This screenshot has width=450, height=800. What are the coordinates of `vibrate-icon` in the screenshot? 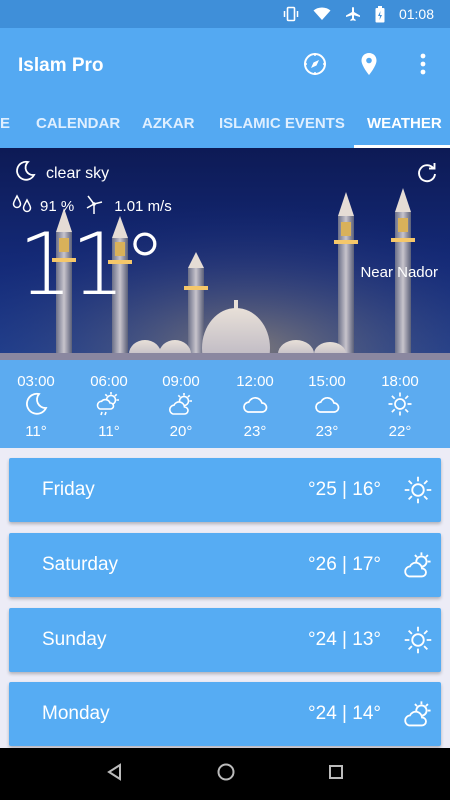 It's located at (291, 14).